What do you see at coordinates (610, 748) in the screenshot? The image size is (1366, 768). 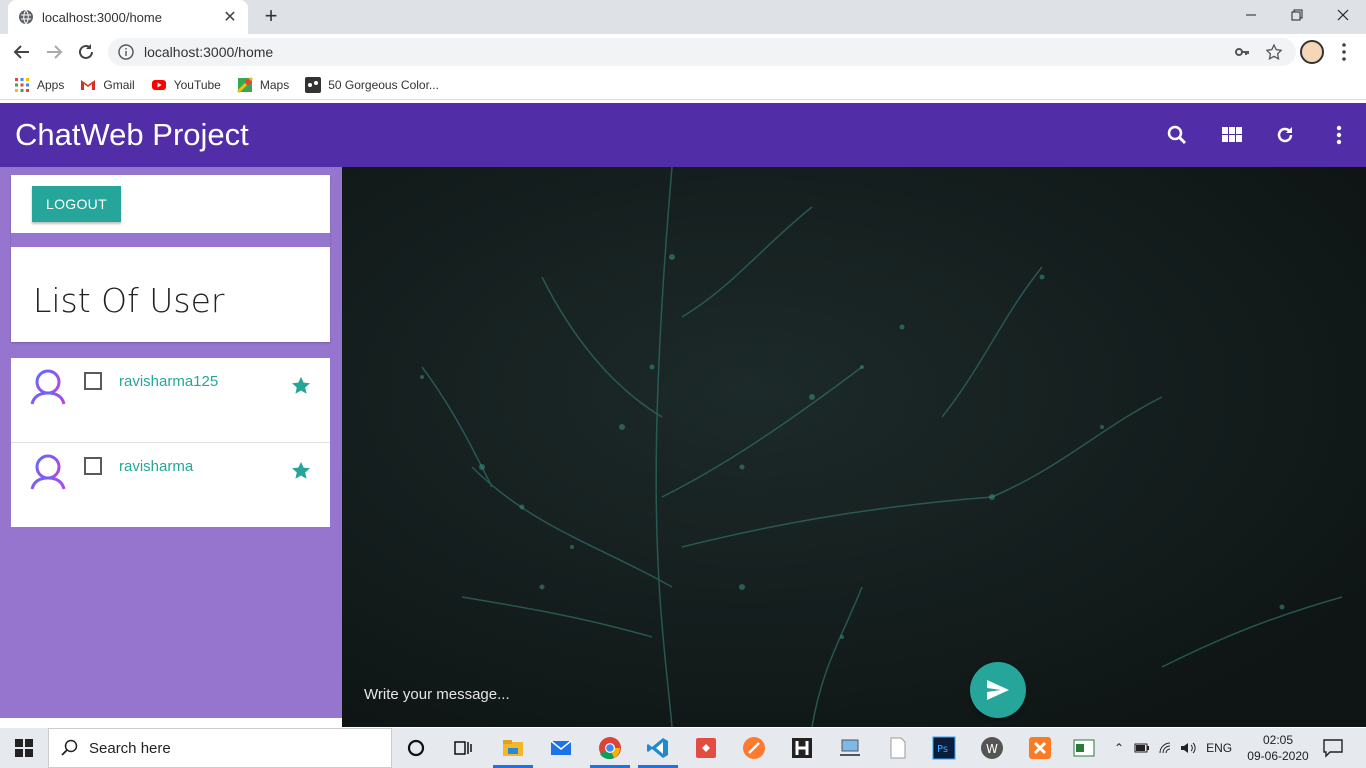 I see `chrome-icon` at bounding box center [610, 748].